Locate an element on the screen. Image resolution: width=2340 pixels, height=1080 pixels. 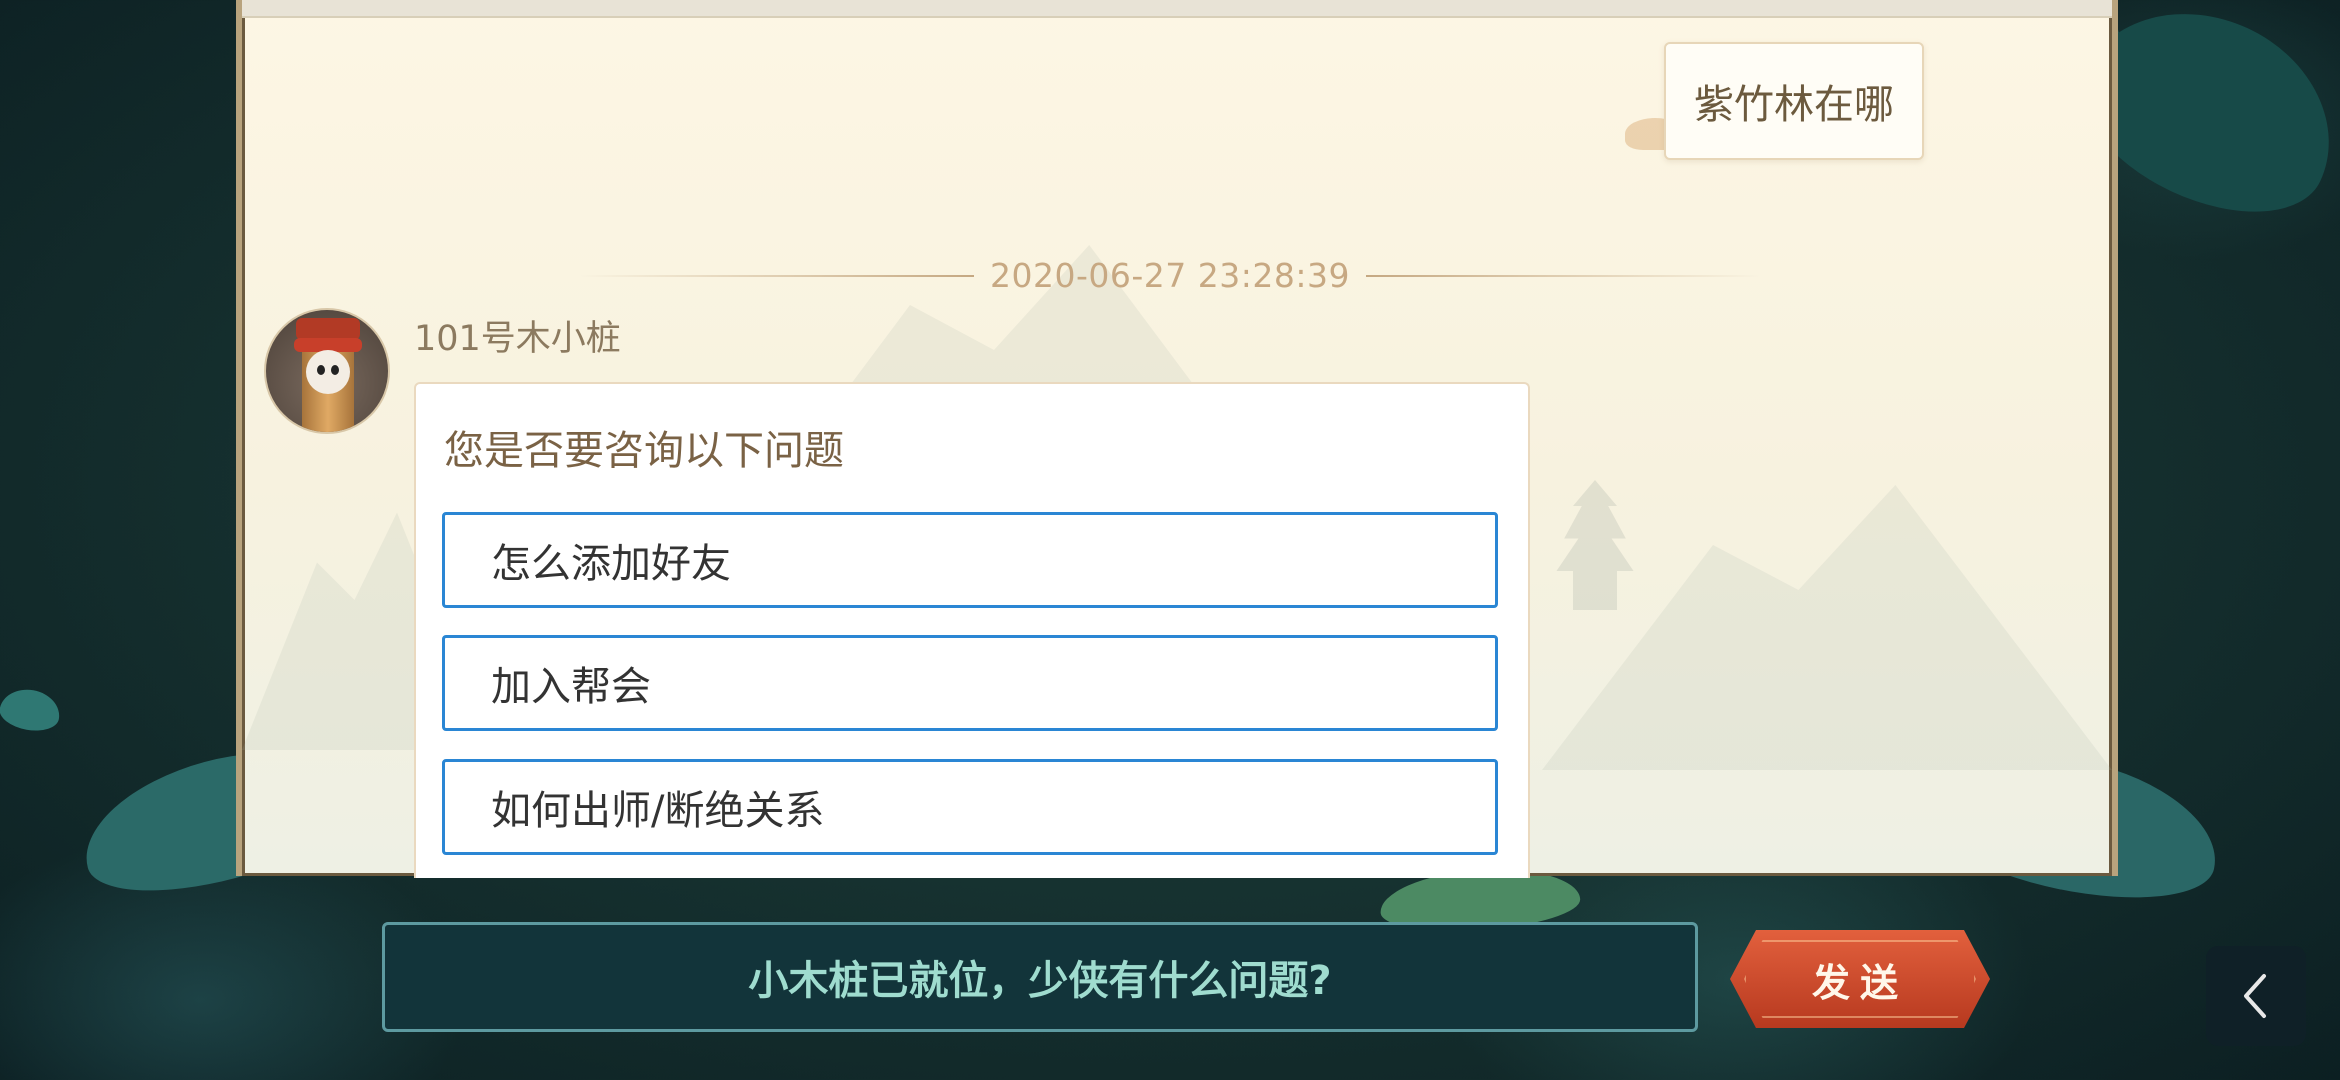
option-label: 加入帮会 is located at coordinates (571, 687).